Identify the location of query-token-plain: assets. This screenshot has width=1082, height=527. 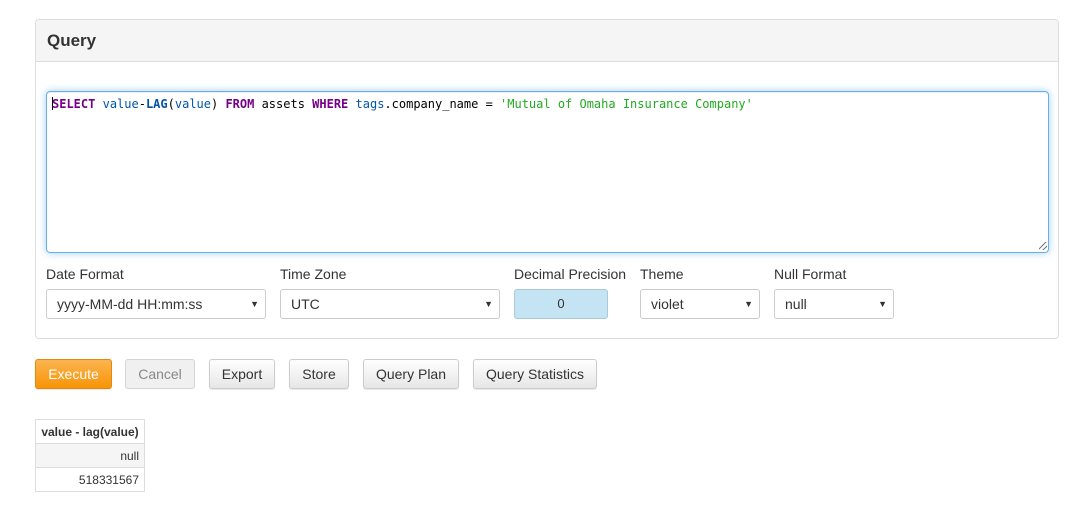
(283, 104).